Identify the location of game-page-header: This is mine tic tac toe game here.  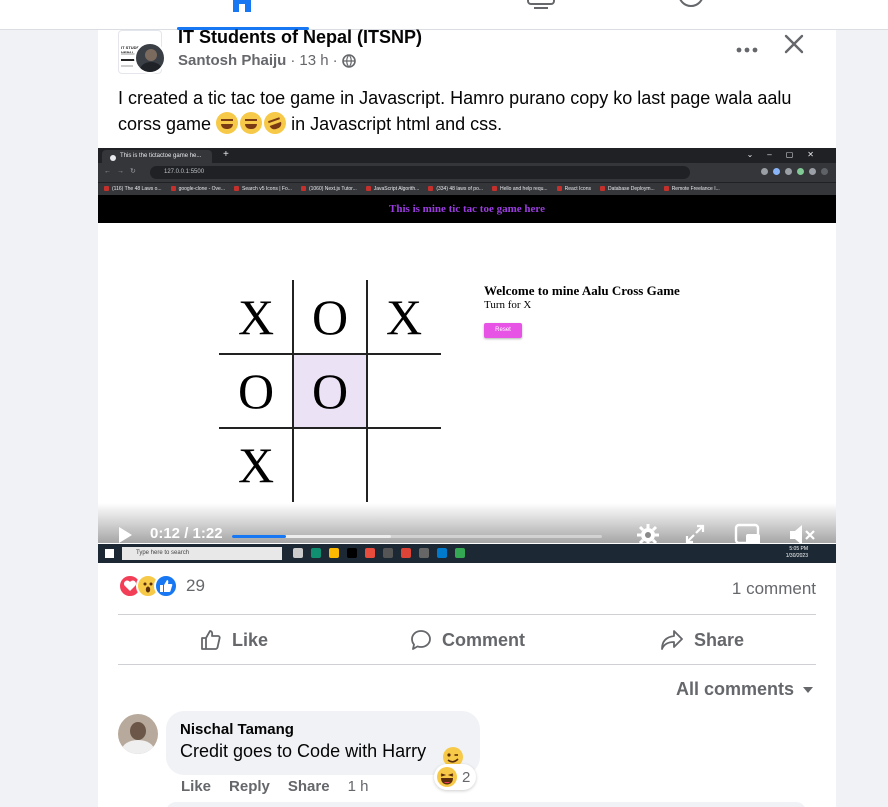
(467, 209).